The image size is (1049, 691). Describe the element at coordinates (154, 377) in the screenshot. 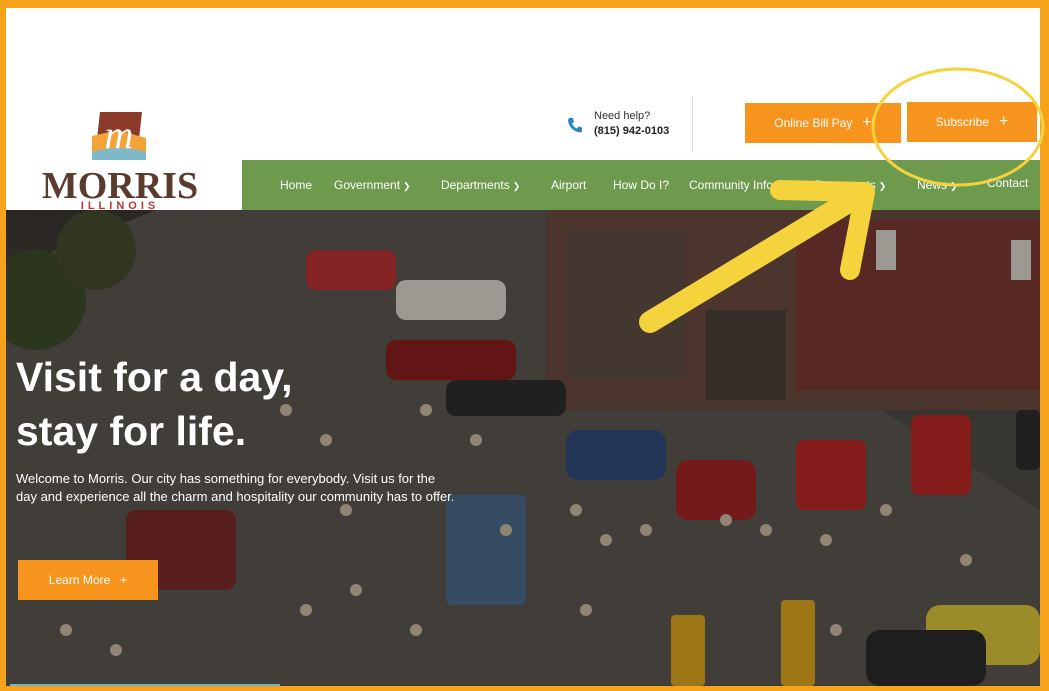

I see `hero-title-line-1: Visit for a day,` at that location.